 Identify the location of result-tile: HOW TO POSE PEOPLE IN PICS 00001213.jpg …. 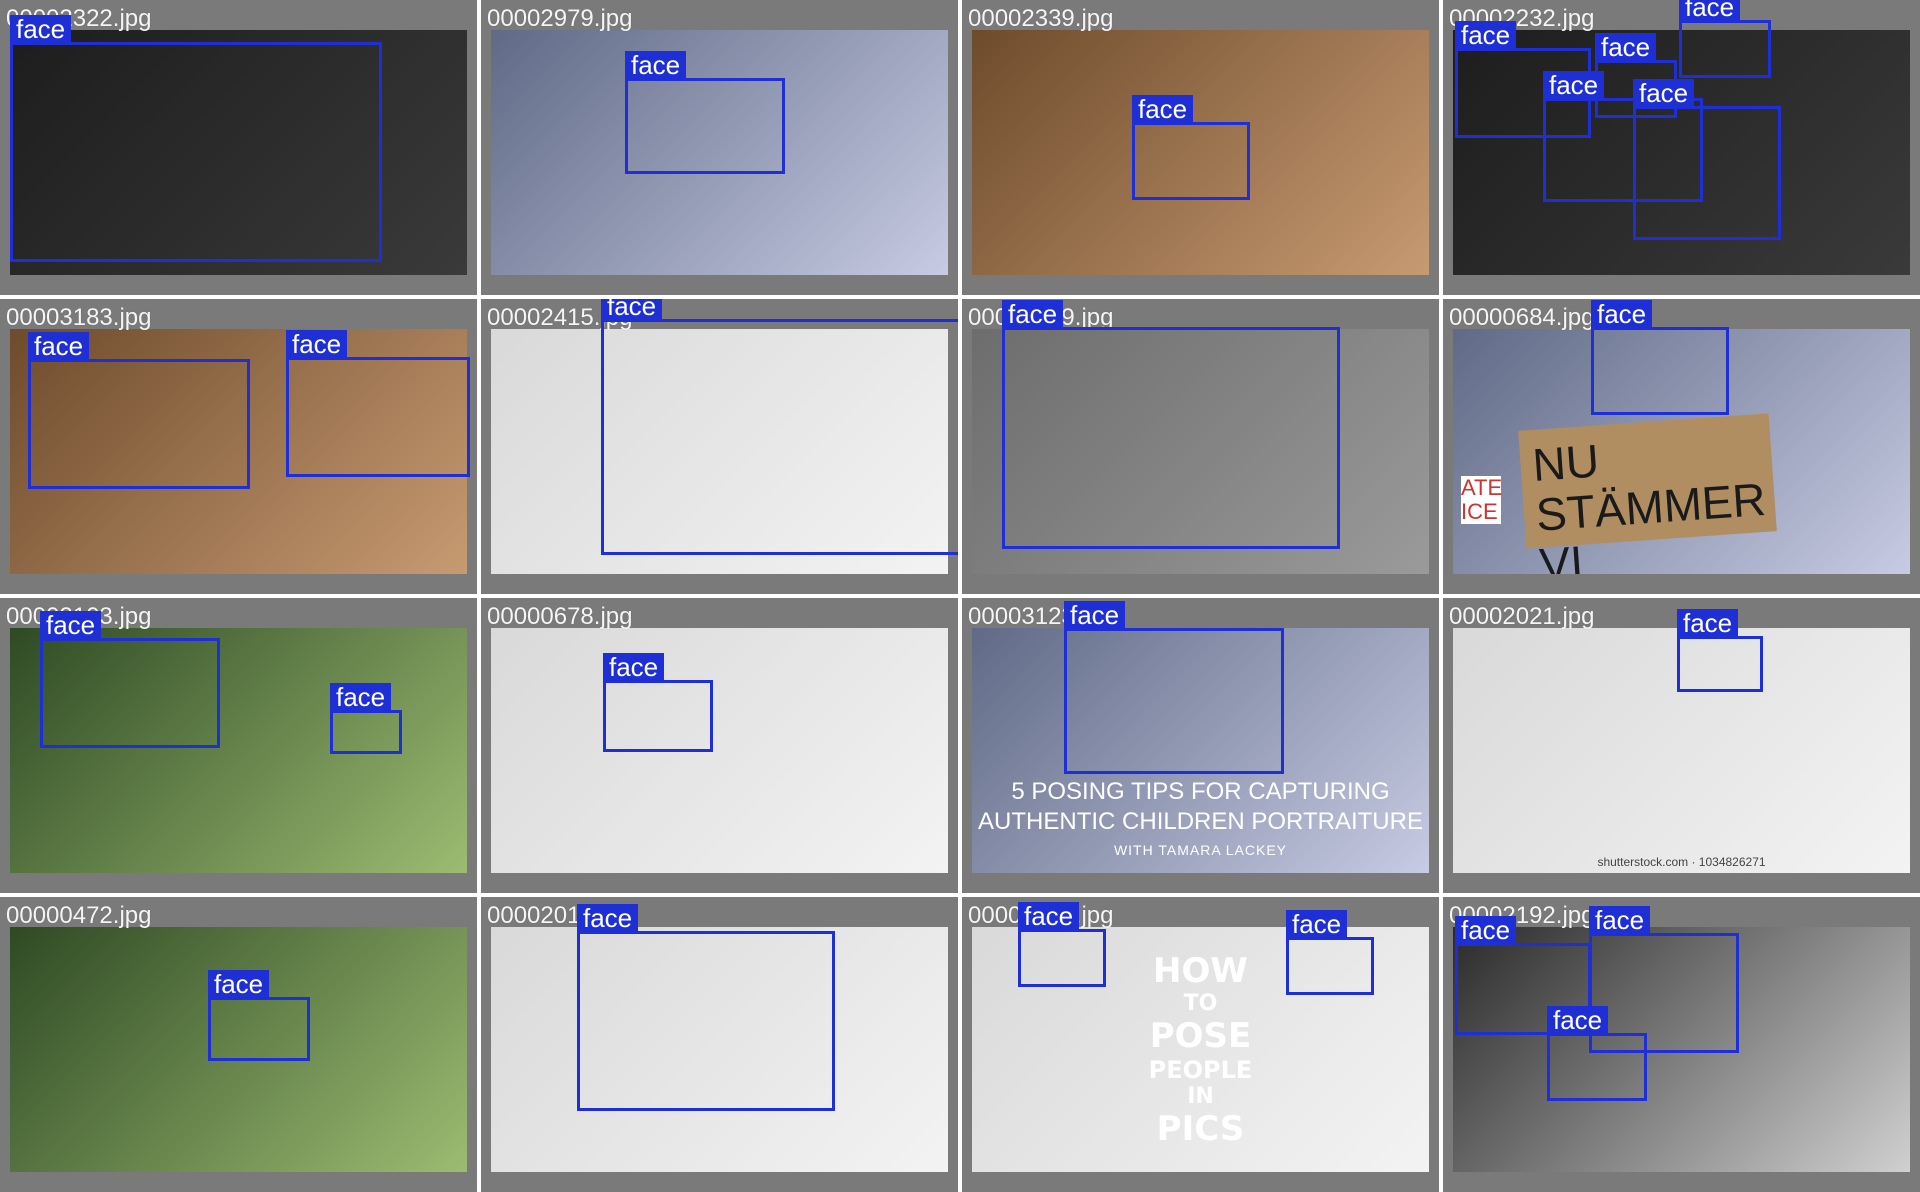
(1200, 1044).